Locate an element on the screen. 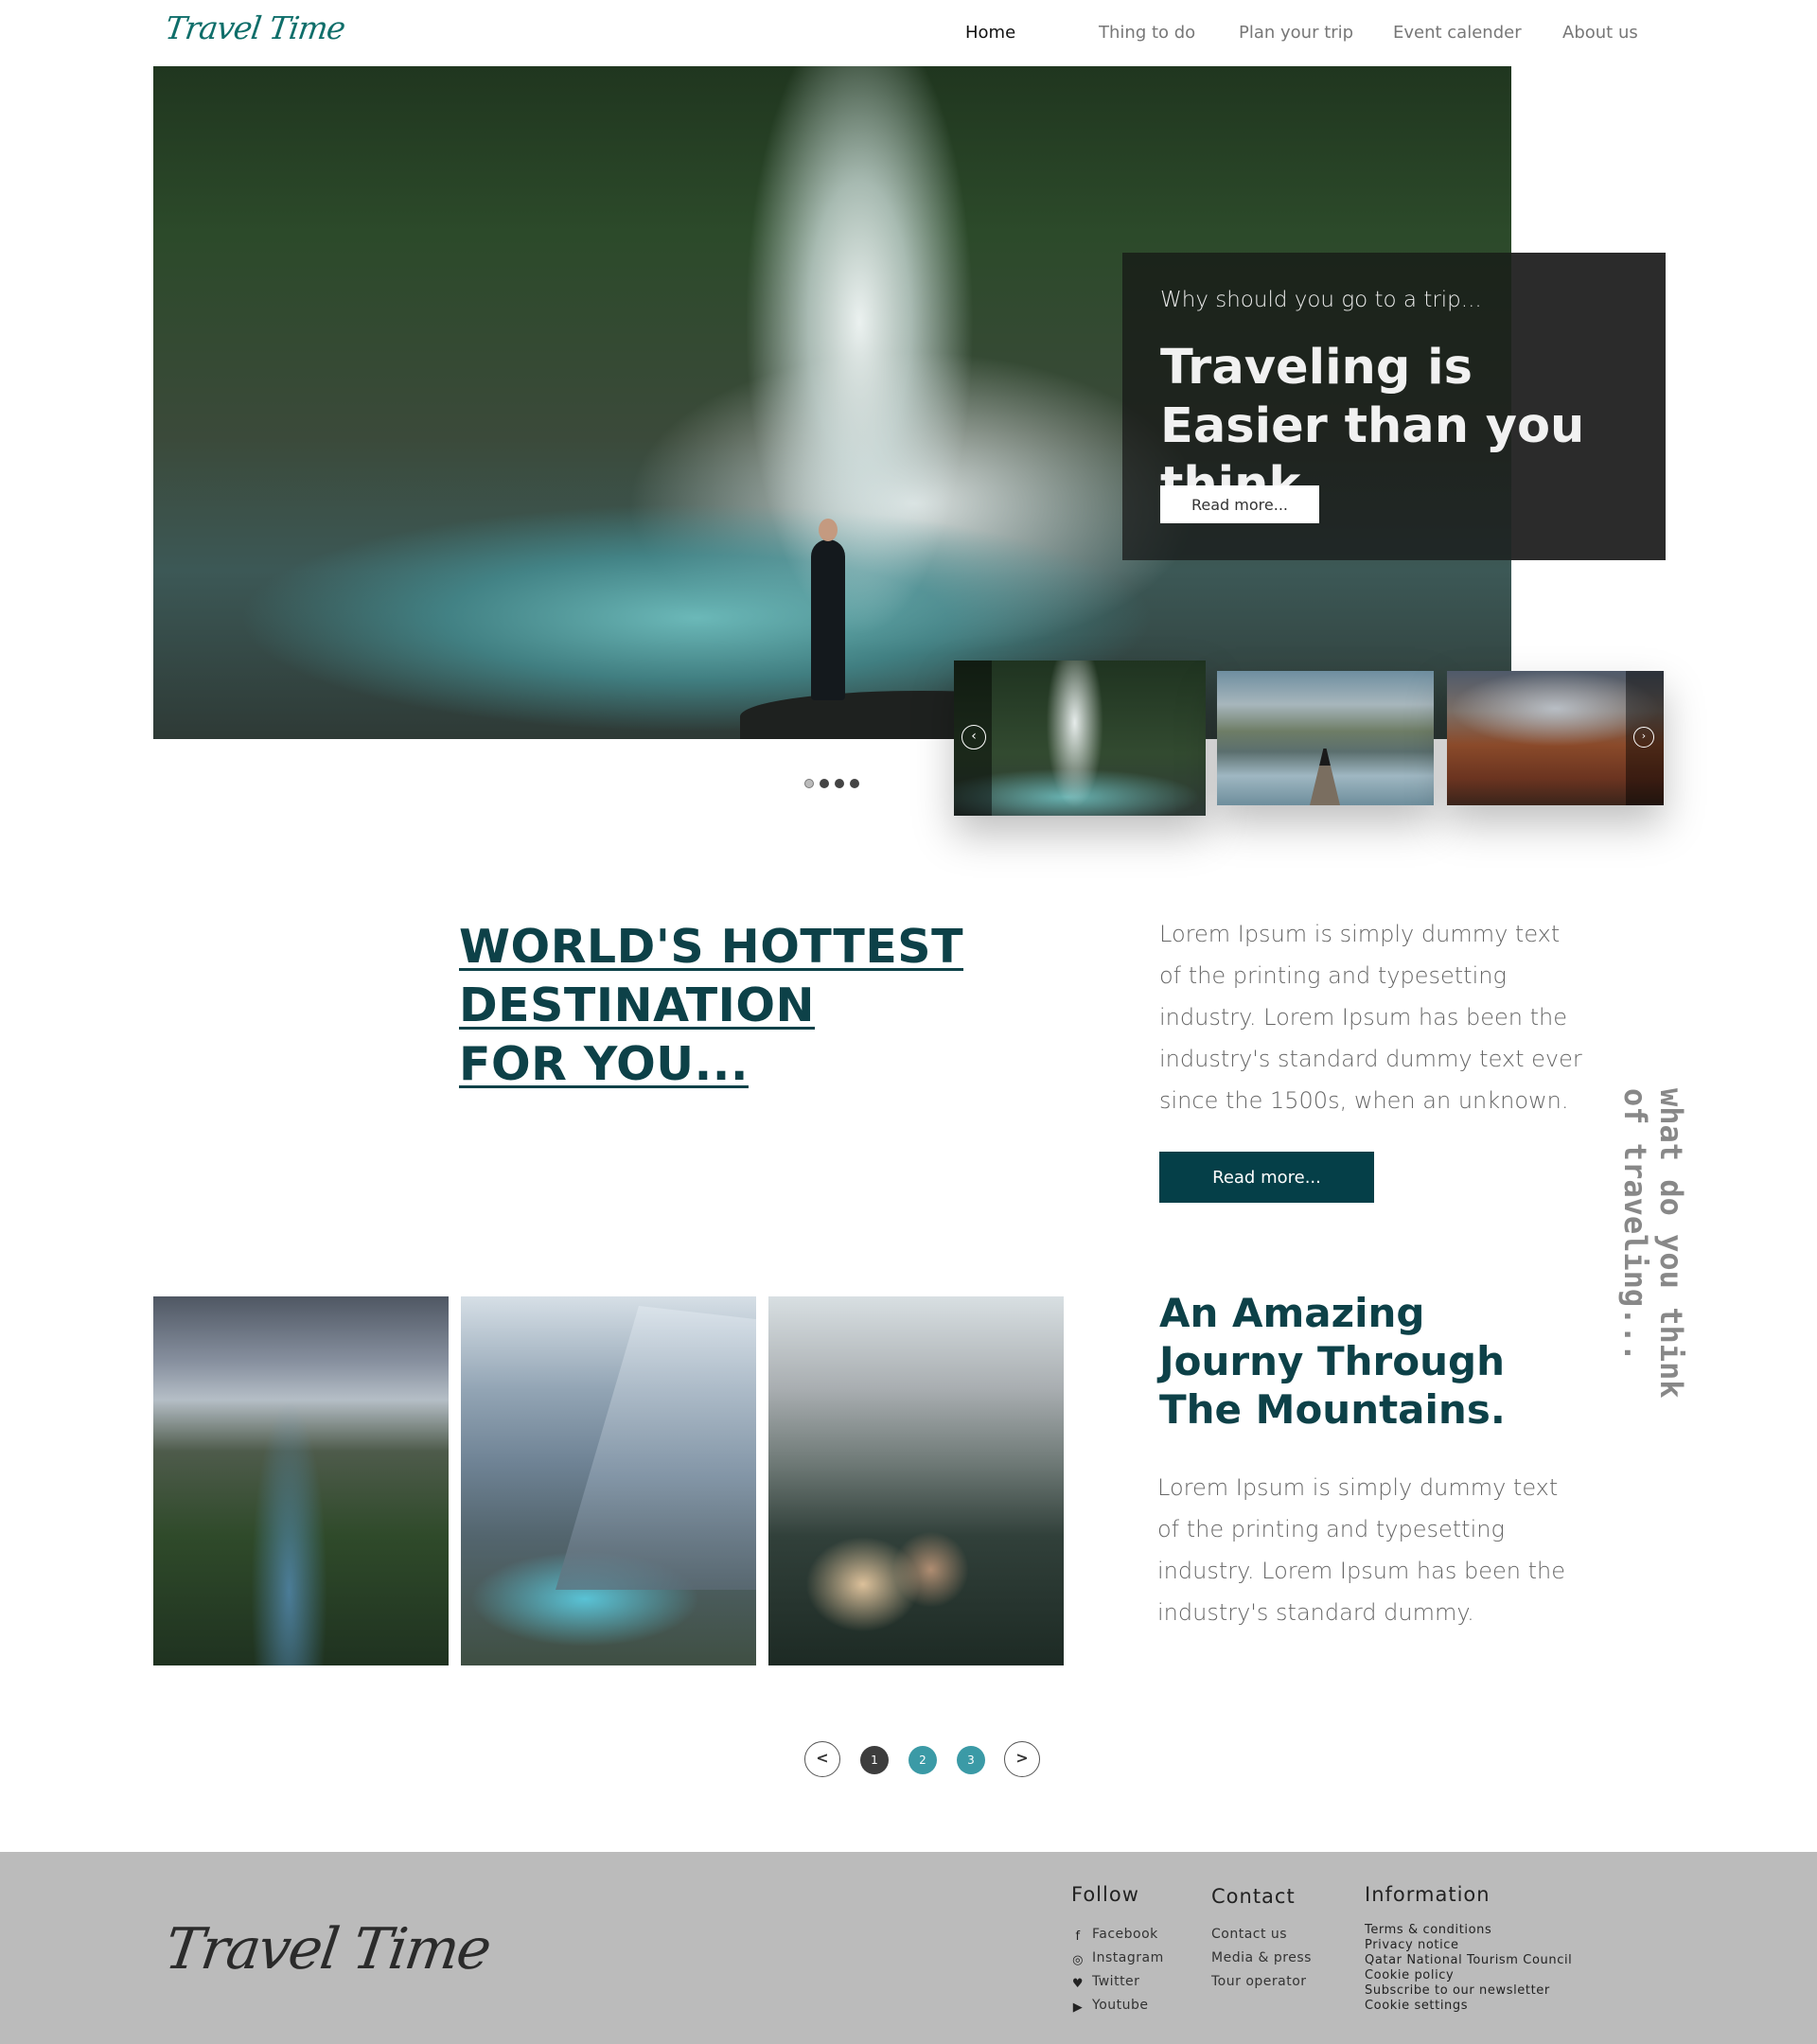  footer-link-cookie-policy: Cookie policy is located at coordinates (1468, 1975).